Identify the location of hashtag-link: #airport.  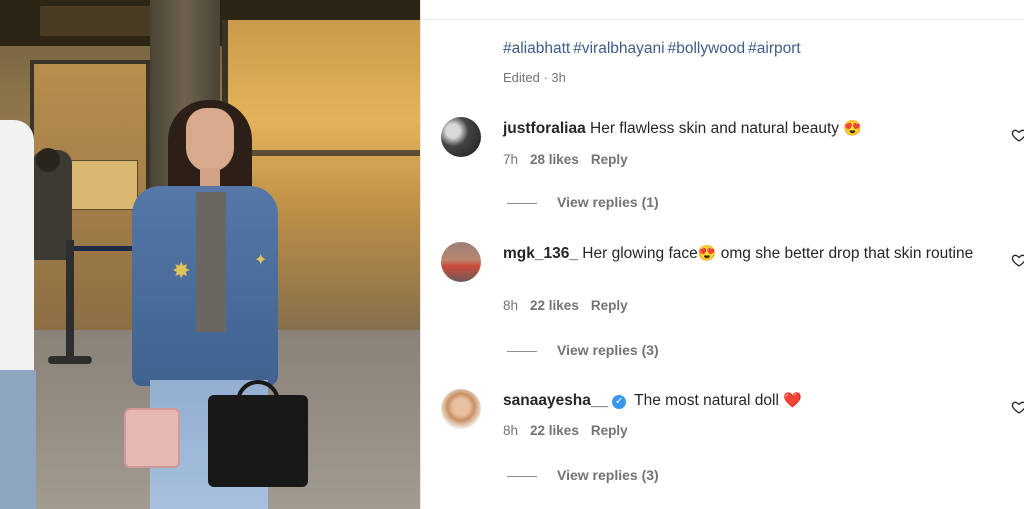
(774, 48).